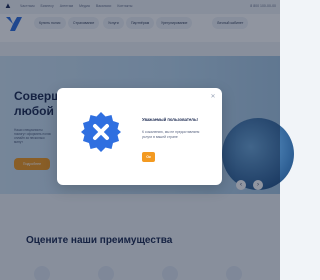  I want to click on modal-title: Уважаемый пользователь!, so click(170, 119).